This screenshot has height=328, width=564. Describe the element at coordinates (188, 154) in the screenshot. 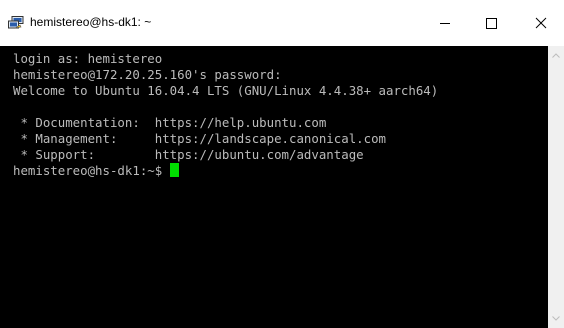

I see `terminal-line: * Support: https://ubuntu.com/advantage` at that location.